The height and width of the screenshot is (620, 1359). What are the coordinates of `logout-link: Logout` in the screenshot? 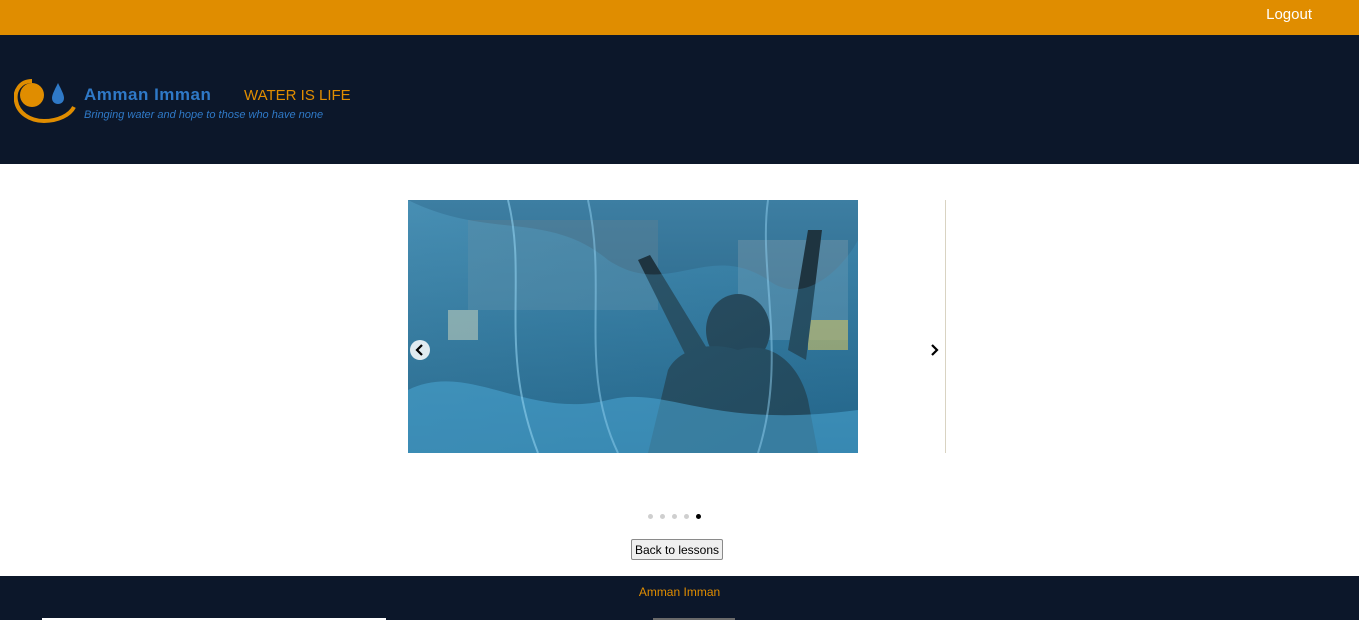 It's located at (1289, 14).